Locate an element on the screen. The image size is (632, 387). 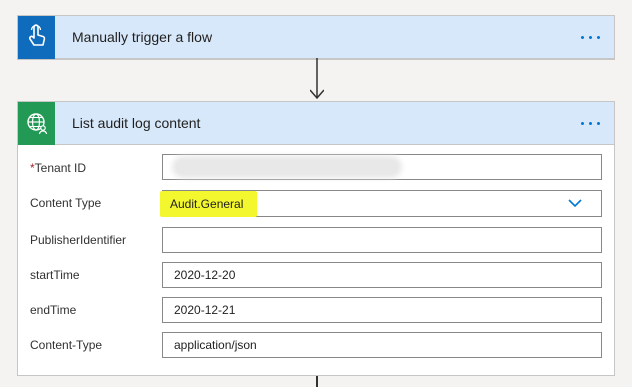
trigger-card: Manually trigger a flow is located at coordinates (316, 37).